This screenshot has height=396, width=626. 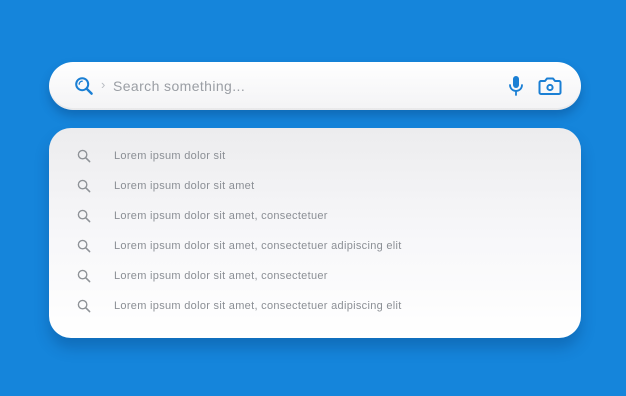 What do you see at coordinates (516, 86) in the screenshot?
I see `microphone-icon` at bounding box center [516, 86].